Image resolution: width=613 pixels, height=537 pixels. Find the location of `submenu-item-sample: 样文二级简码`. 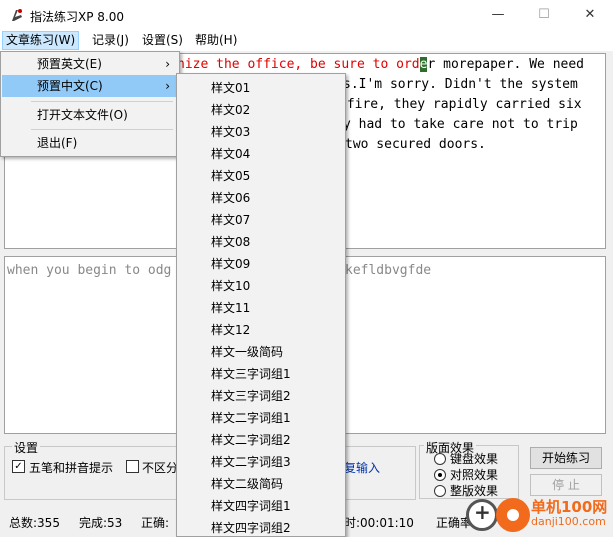

submenu-item-sample: 样文二级简码 is located at coordinates (247, 483).